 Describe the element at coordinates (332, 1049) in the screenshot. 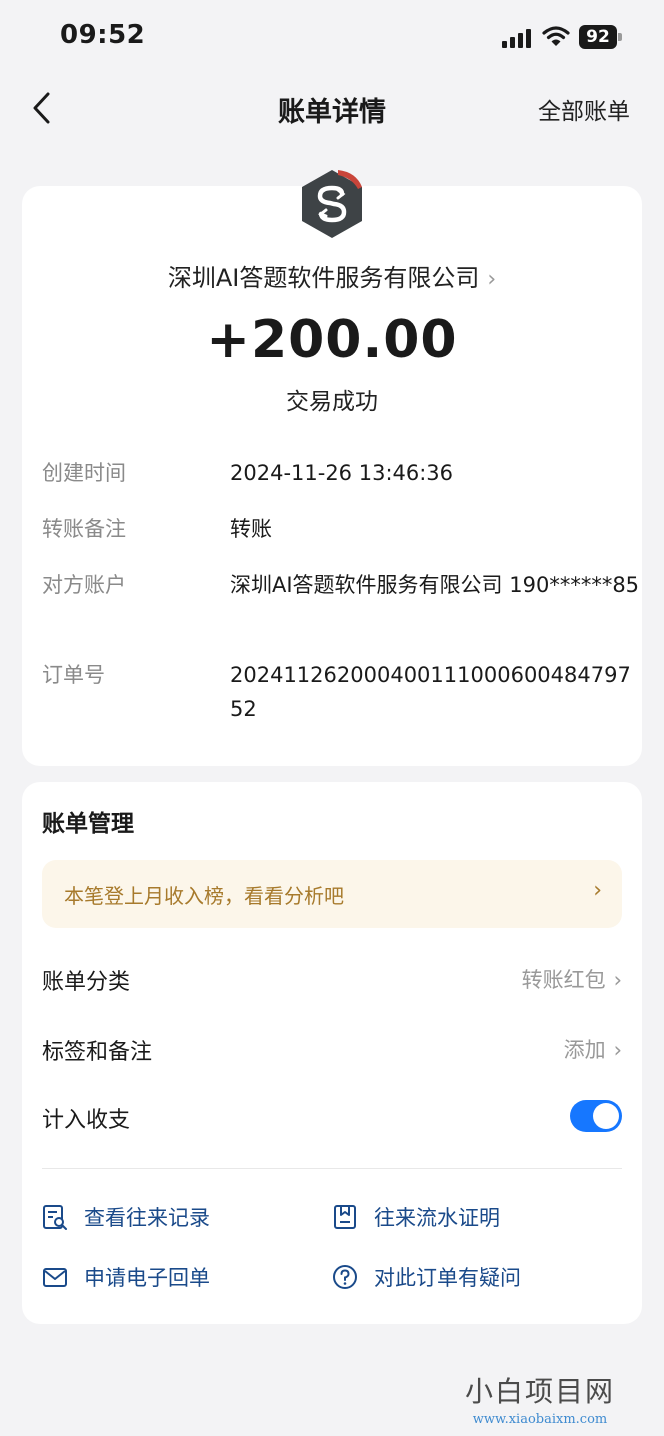

I see `tags-and-notes-row: 标签和备注 添加 ›` at that location.